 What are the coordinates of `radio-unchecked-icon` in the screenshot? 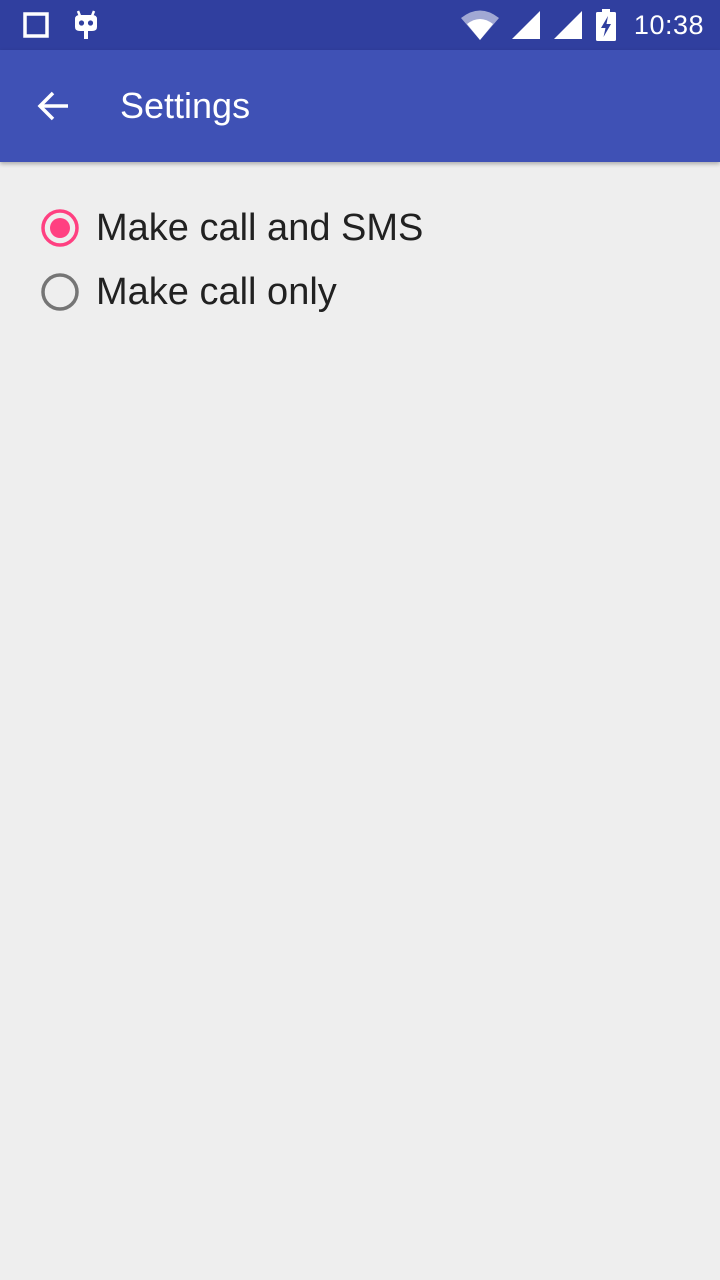 It's located at (60, 292).